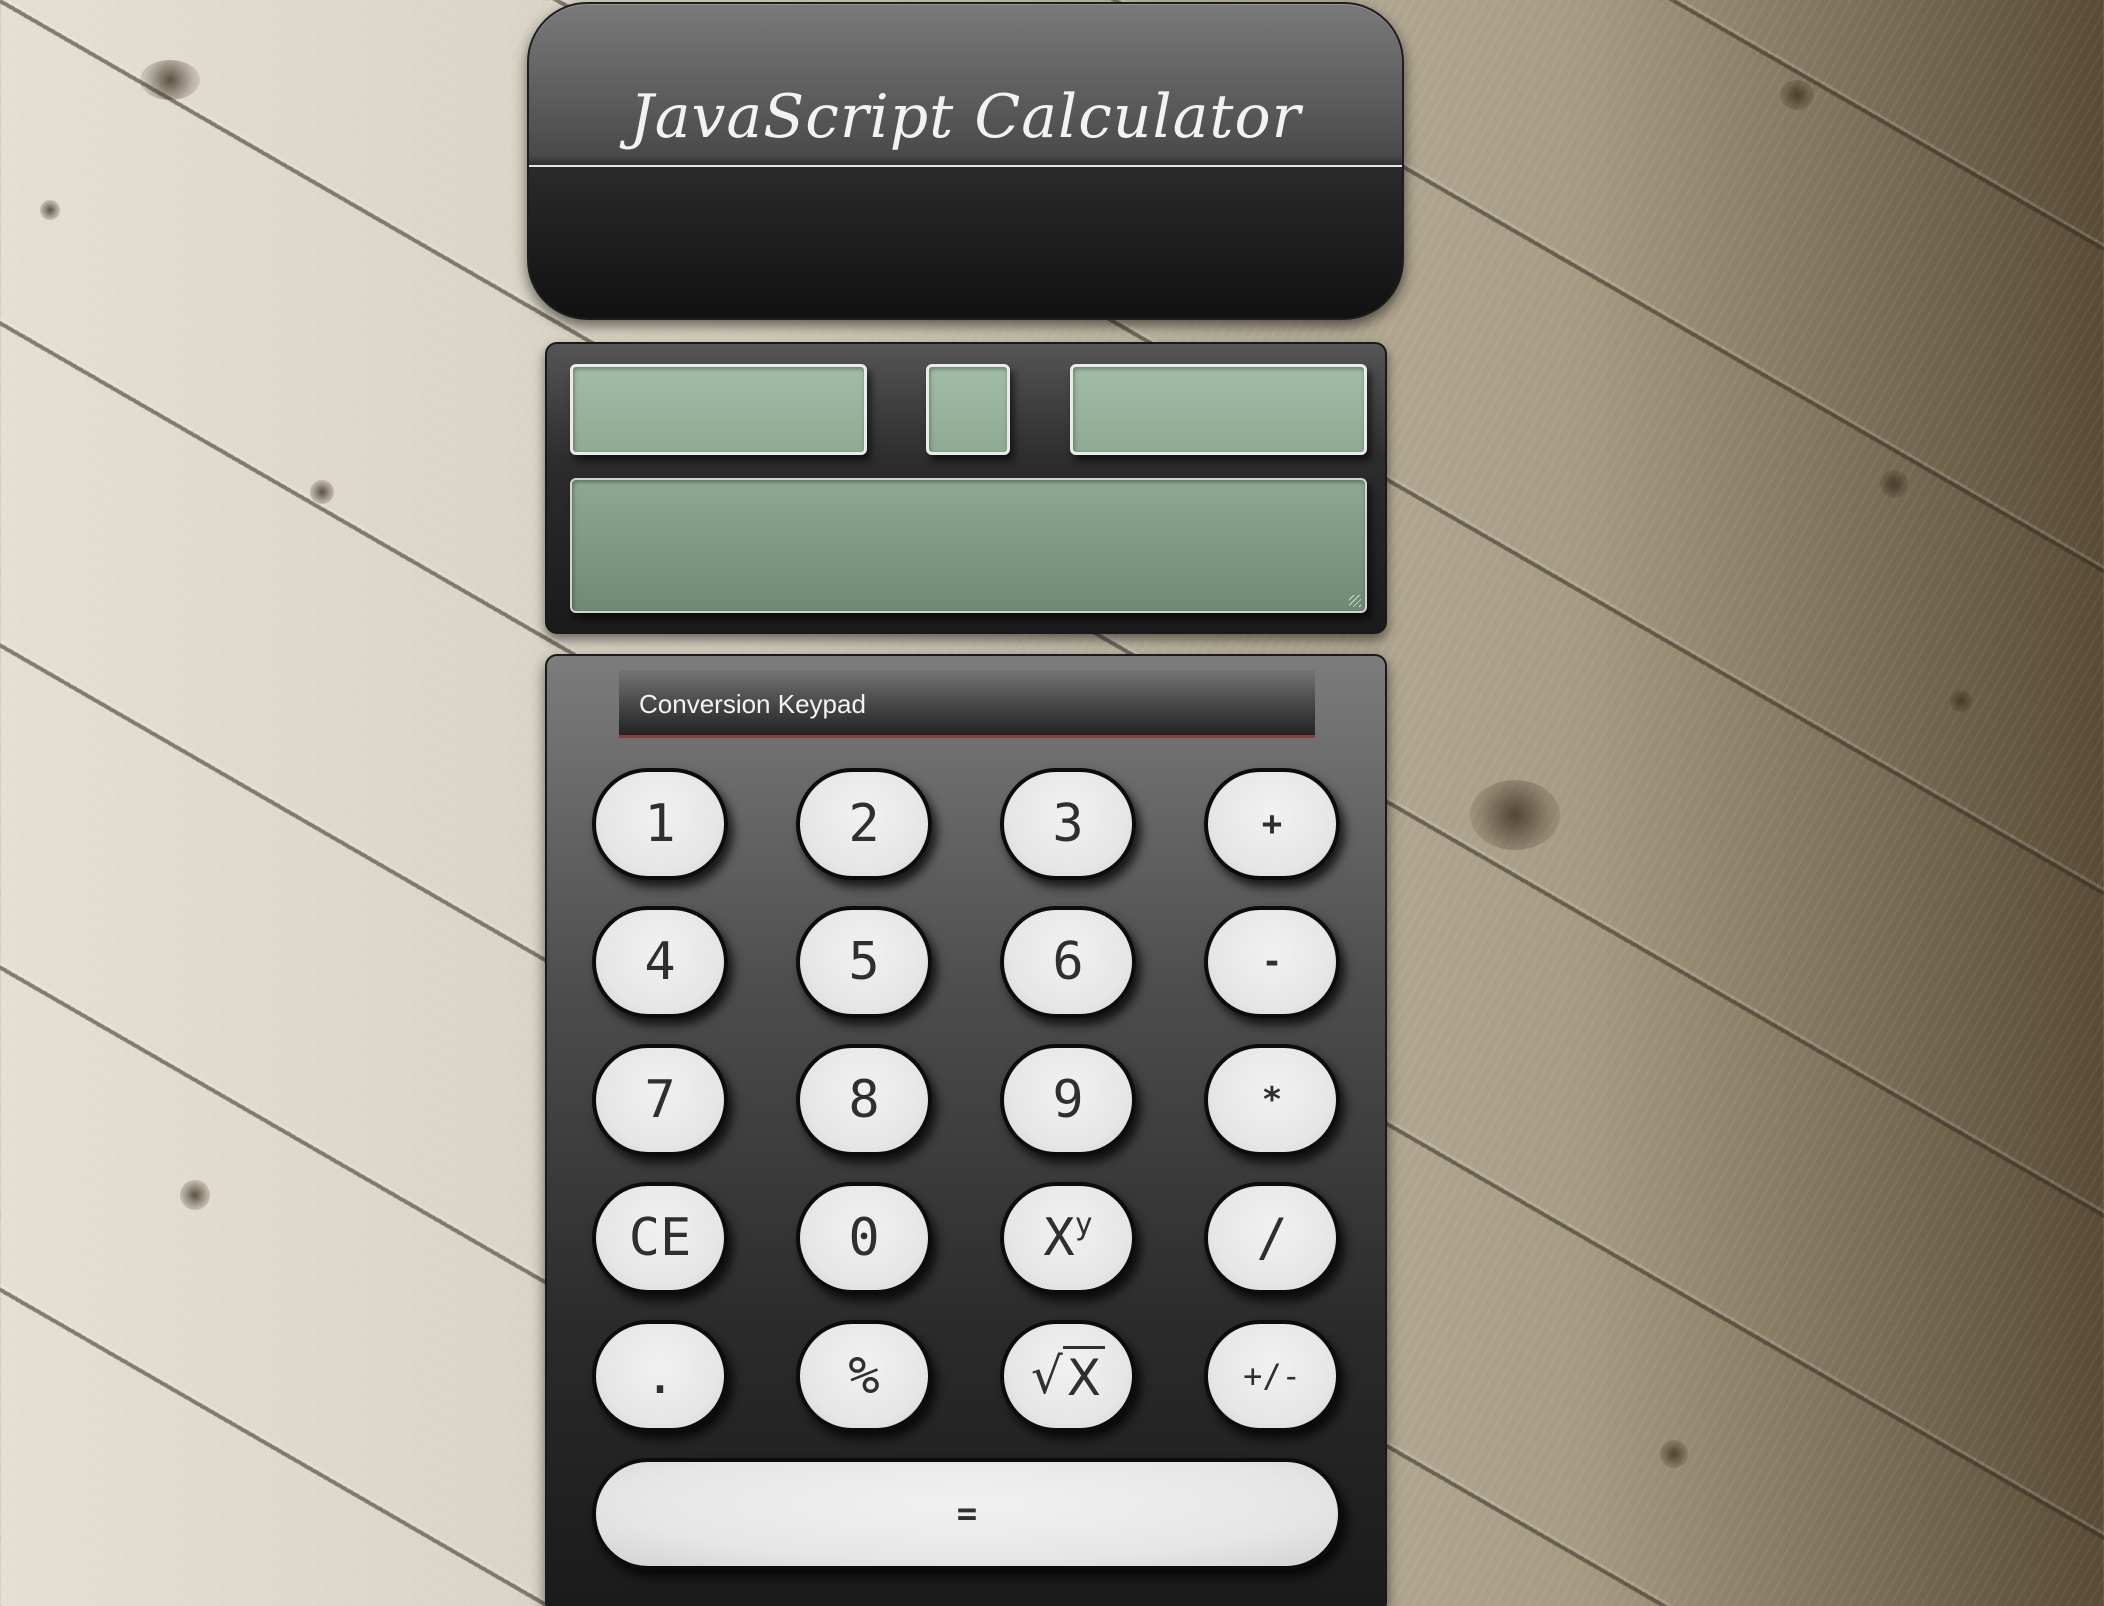 This screenshot has height=1606, width=2104. I want to click on result-textarea, so click(968, 545).